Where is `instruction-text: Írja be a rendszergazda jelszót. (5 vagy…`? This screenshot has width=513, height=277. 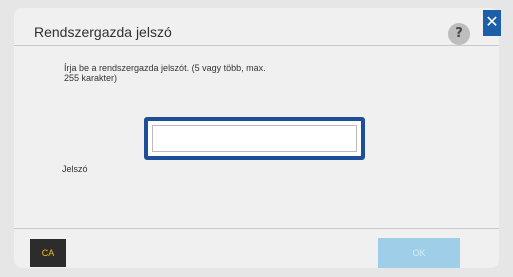 instruction-text: Írja be a rendszergazda jelszót. (5 vagy… is located at coordinates (194, 73).